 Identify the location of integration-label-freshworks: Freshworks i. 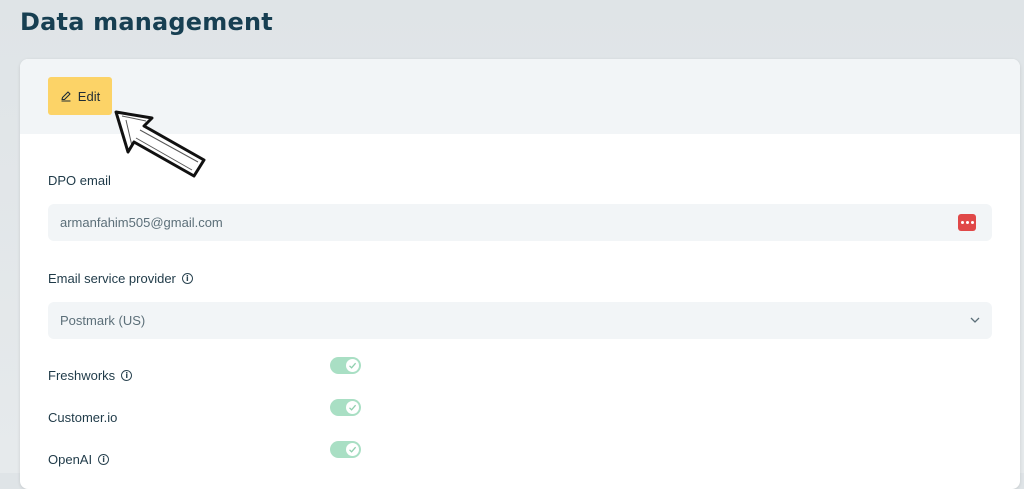
(90, 375).